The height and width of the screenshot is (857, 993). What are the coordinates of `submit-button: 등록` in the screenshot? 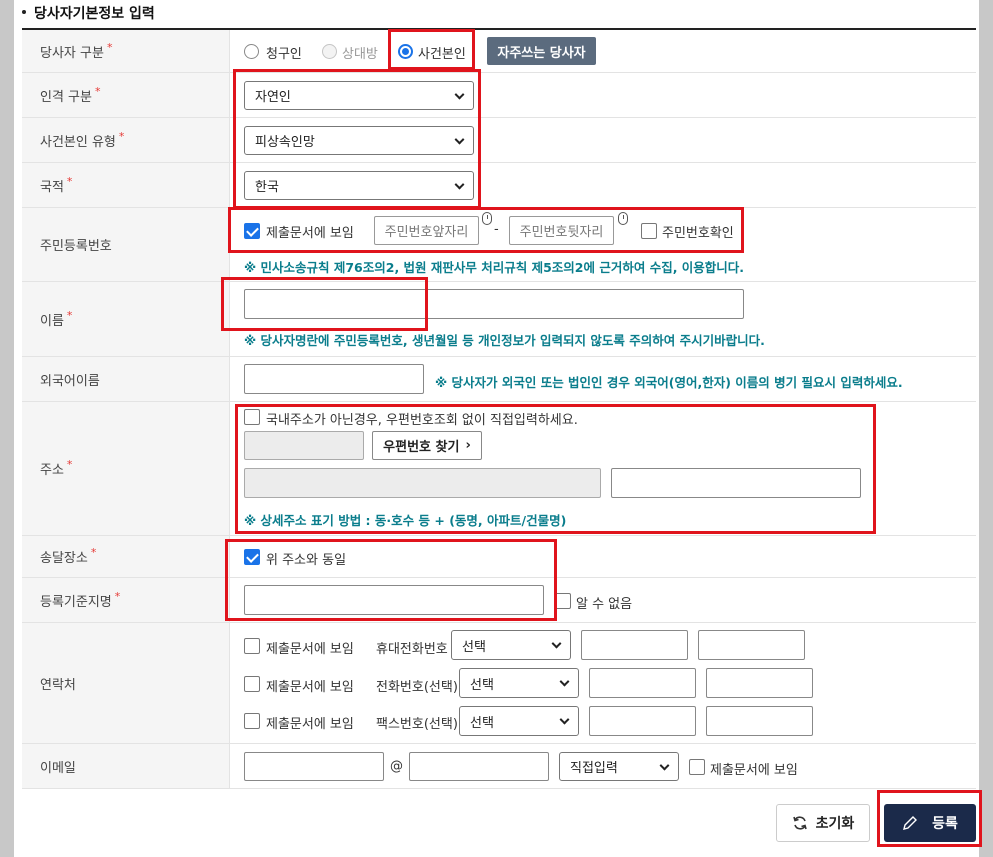 It's located at (930, 823).